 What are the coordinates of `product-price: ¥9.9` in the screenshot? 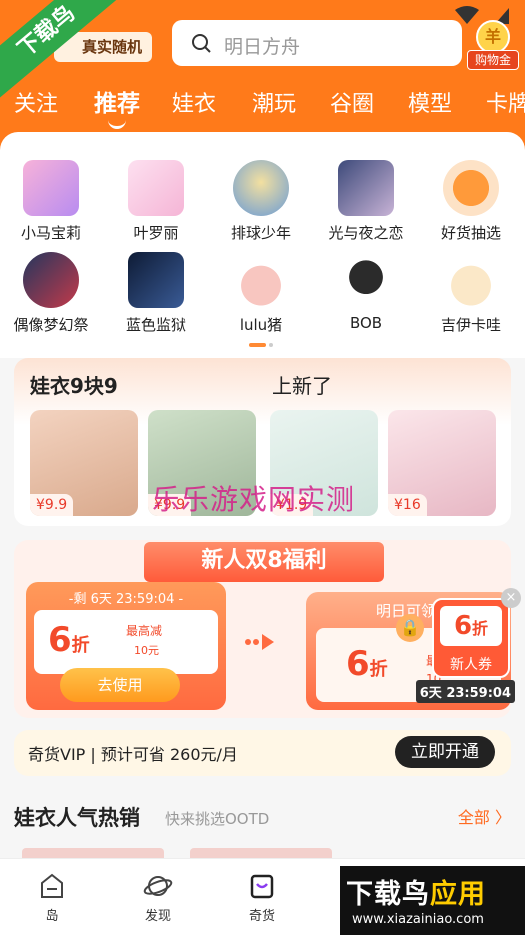 It's located at (52, 505).